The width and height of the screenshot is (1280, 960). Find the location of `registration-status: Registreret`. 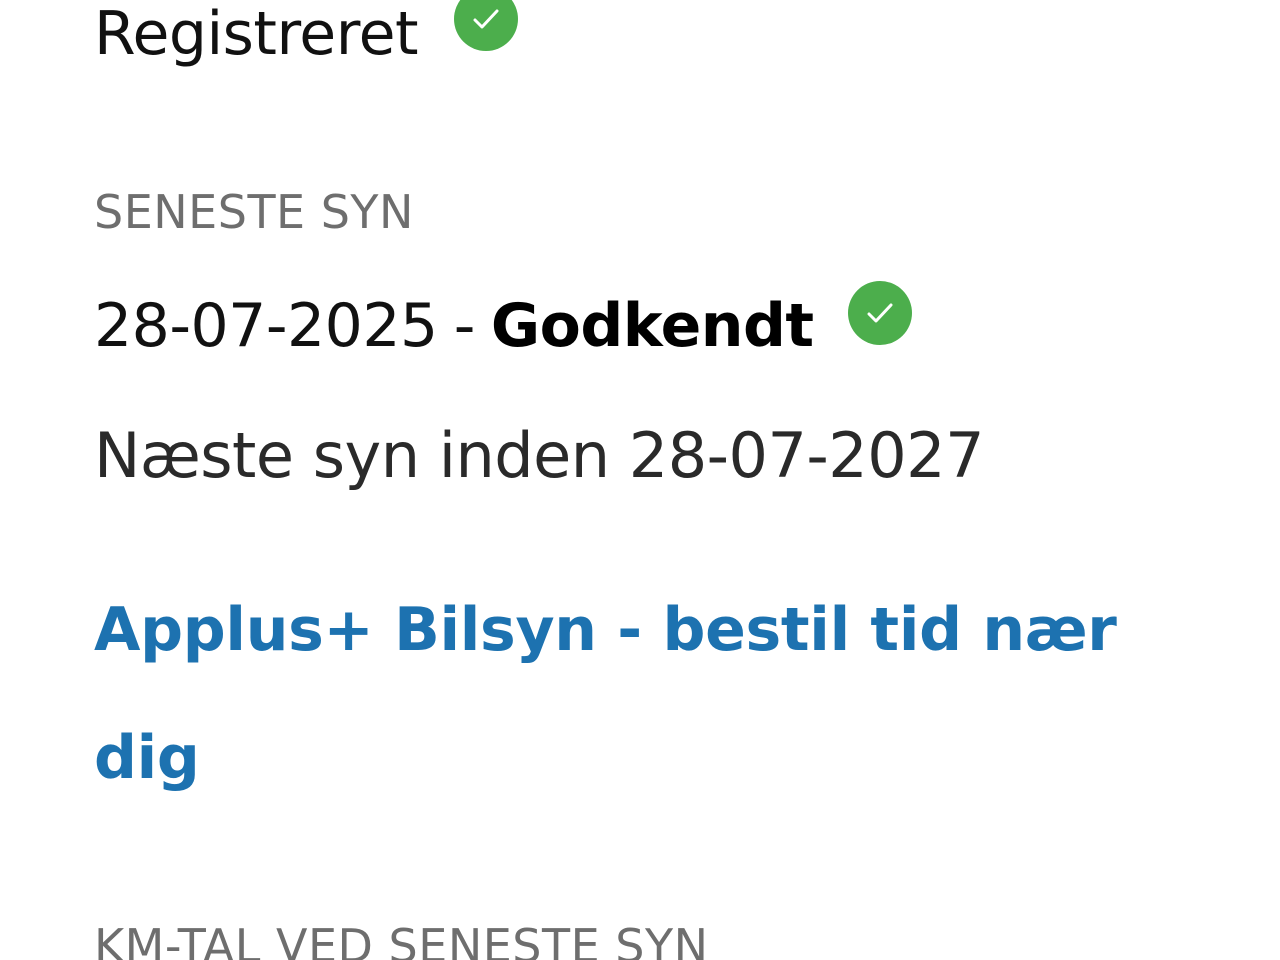

registration-status: Registreret is located at coordinates (306, 37).